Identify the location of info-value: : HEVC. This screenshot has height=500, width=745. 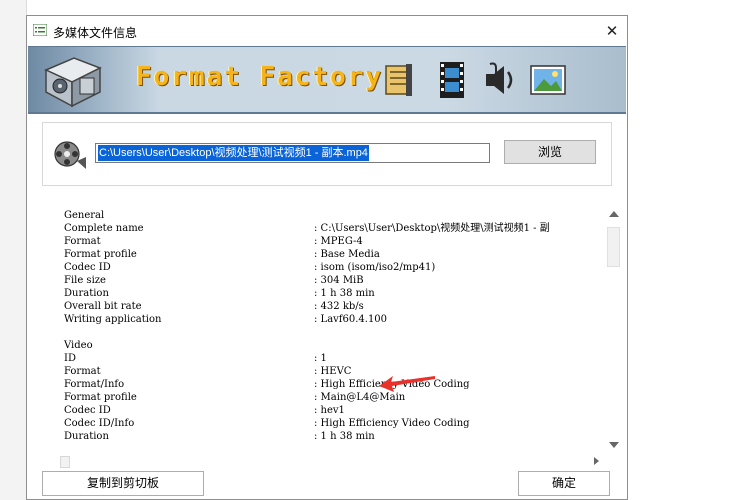
(333, 371).